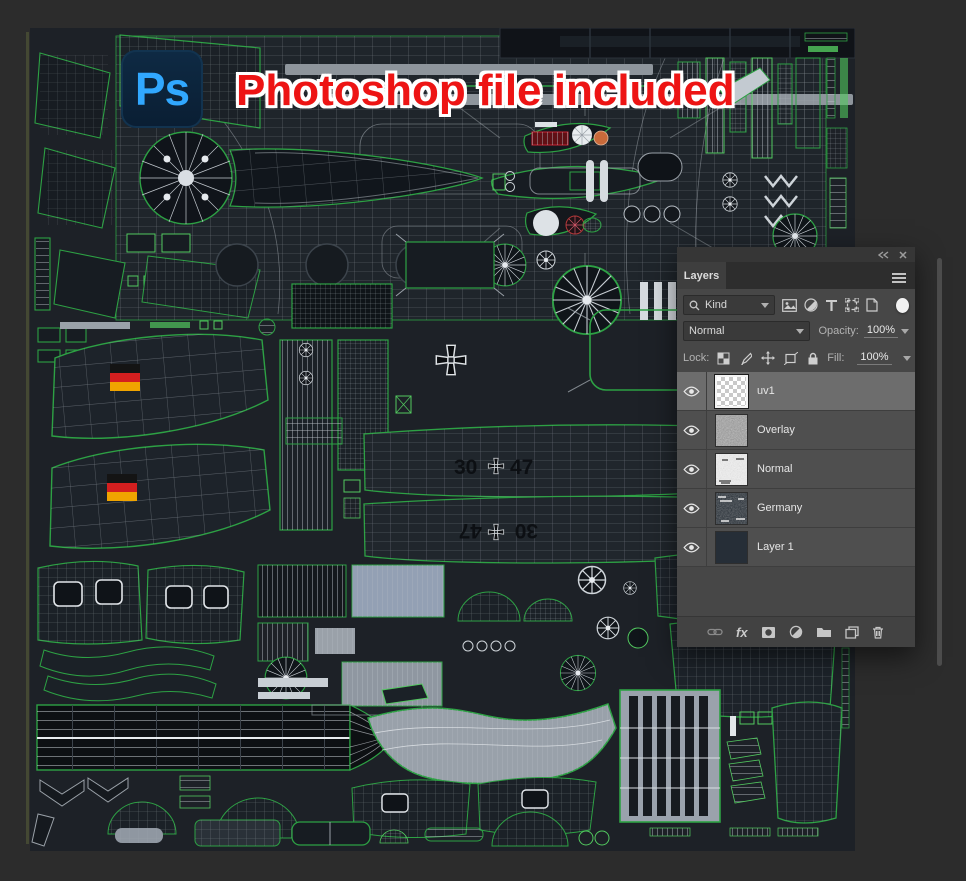 This screenshot has height=881, width=966. Describe the element at coordinates (903, 254) in the screenshot. I see `close-panel-icon` at that location.